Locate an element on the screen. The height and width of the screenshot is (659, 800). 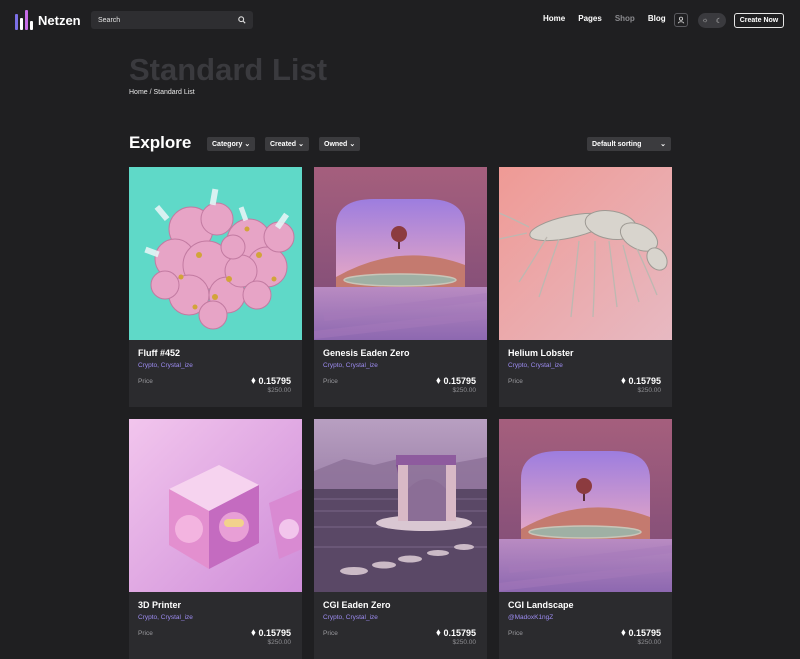
search-placeholder: Search is located at coordinates (109, 20).